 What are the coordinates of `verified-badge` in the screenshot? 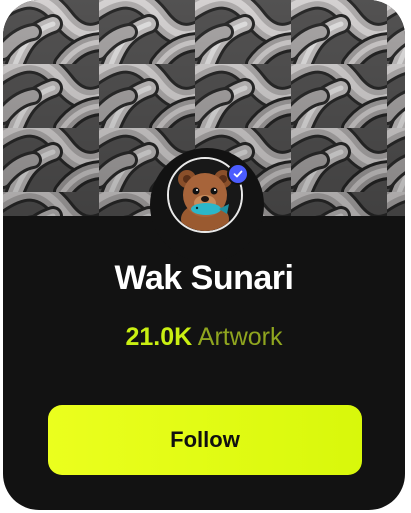 It's located at (238, 174).